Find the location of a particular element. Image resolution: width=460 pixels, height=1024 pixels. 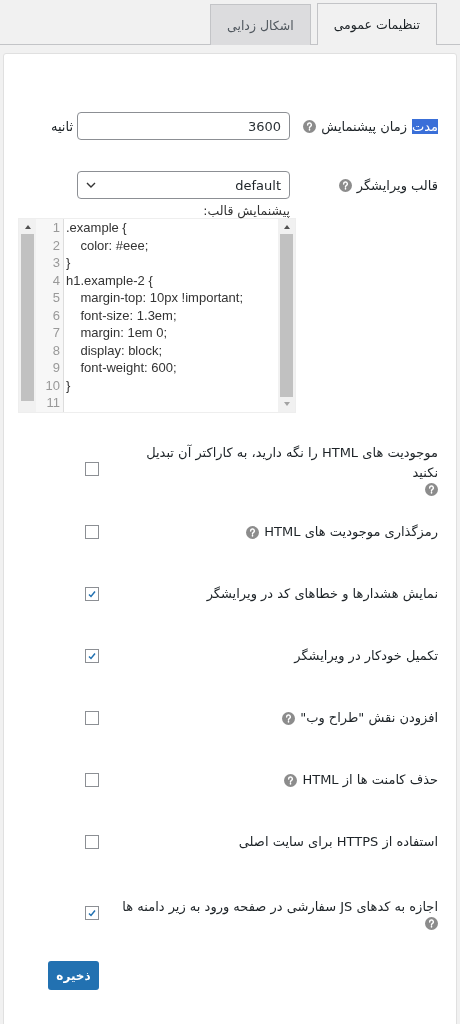

line-number: 6 is located at coordinates (55, 315).